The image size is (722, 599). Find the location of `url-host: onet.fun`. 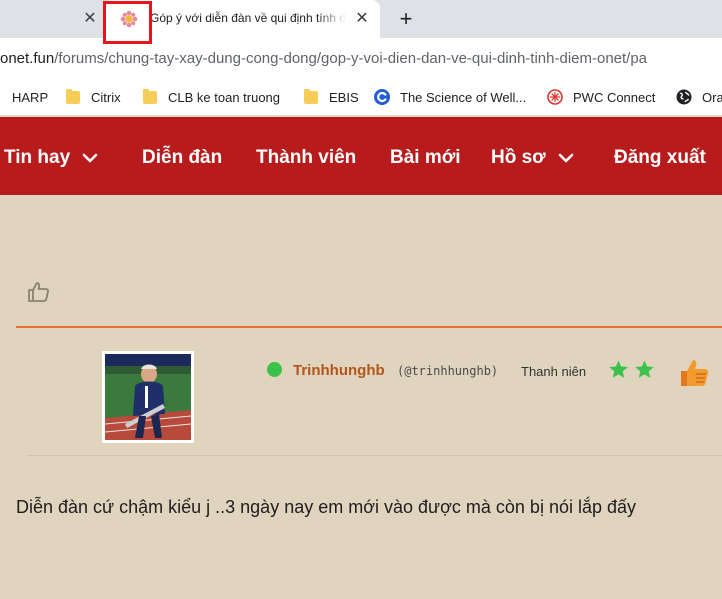

url-host: onet.fun is located at coordinates (27, 58).